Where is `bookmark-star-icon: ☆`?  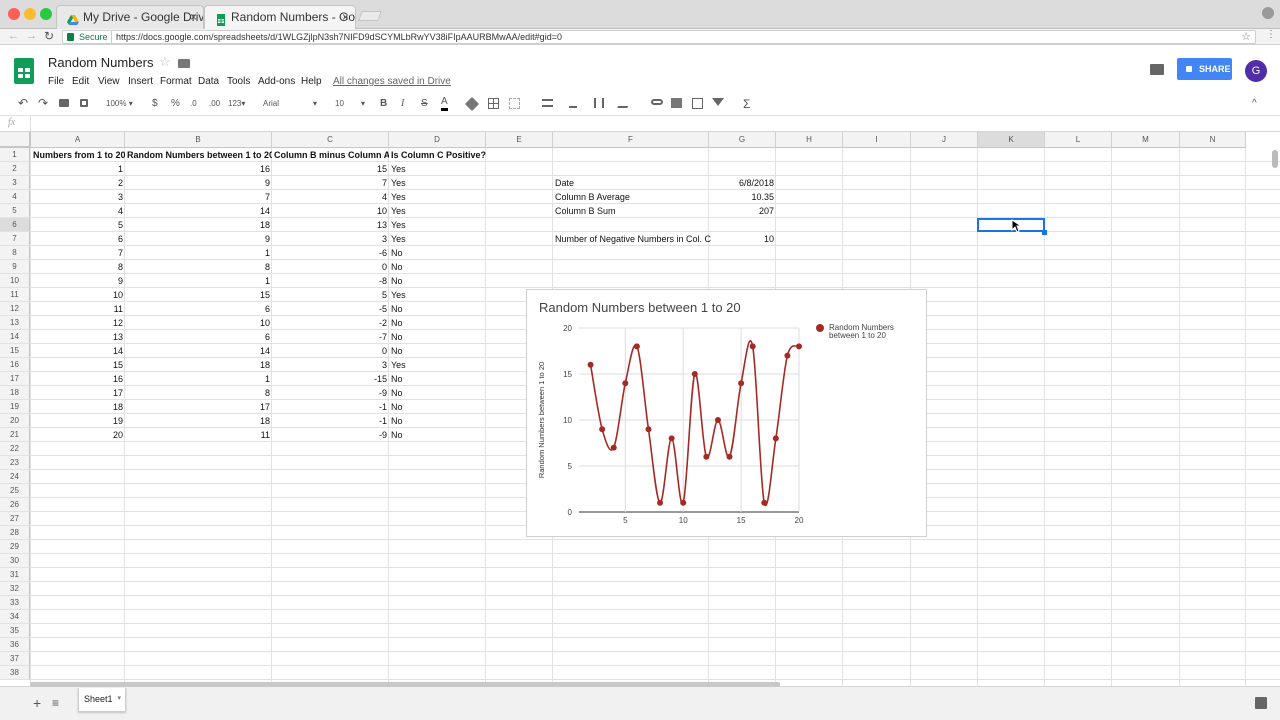 bookmark-star-icon: ☆ is located at coordinates (1246, 36).